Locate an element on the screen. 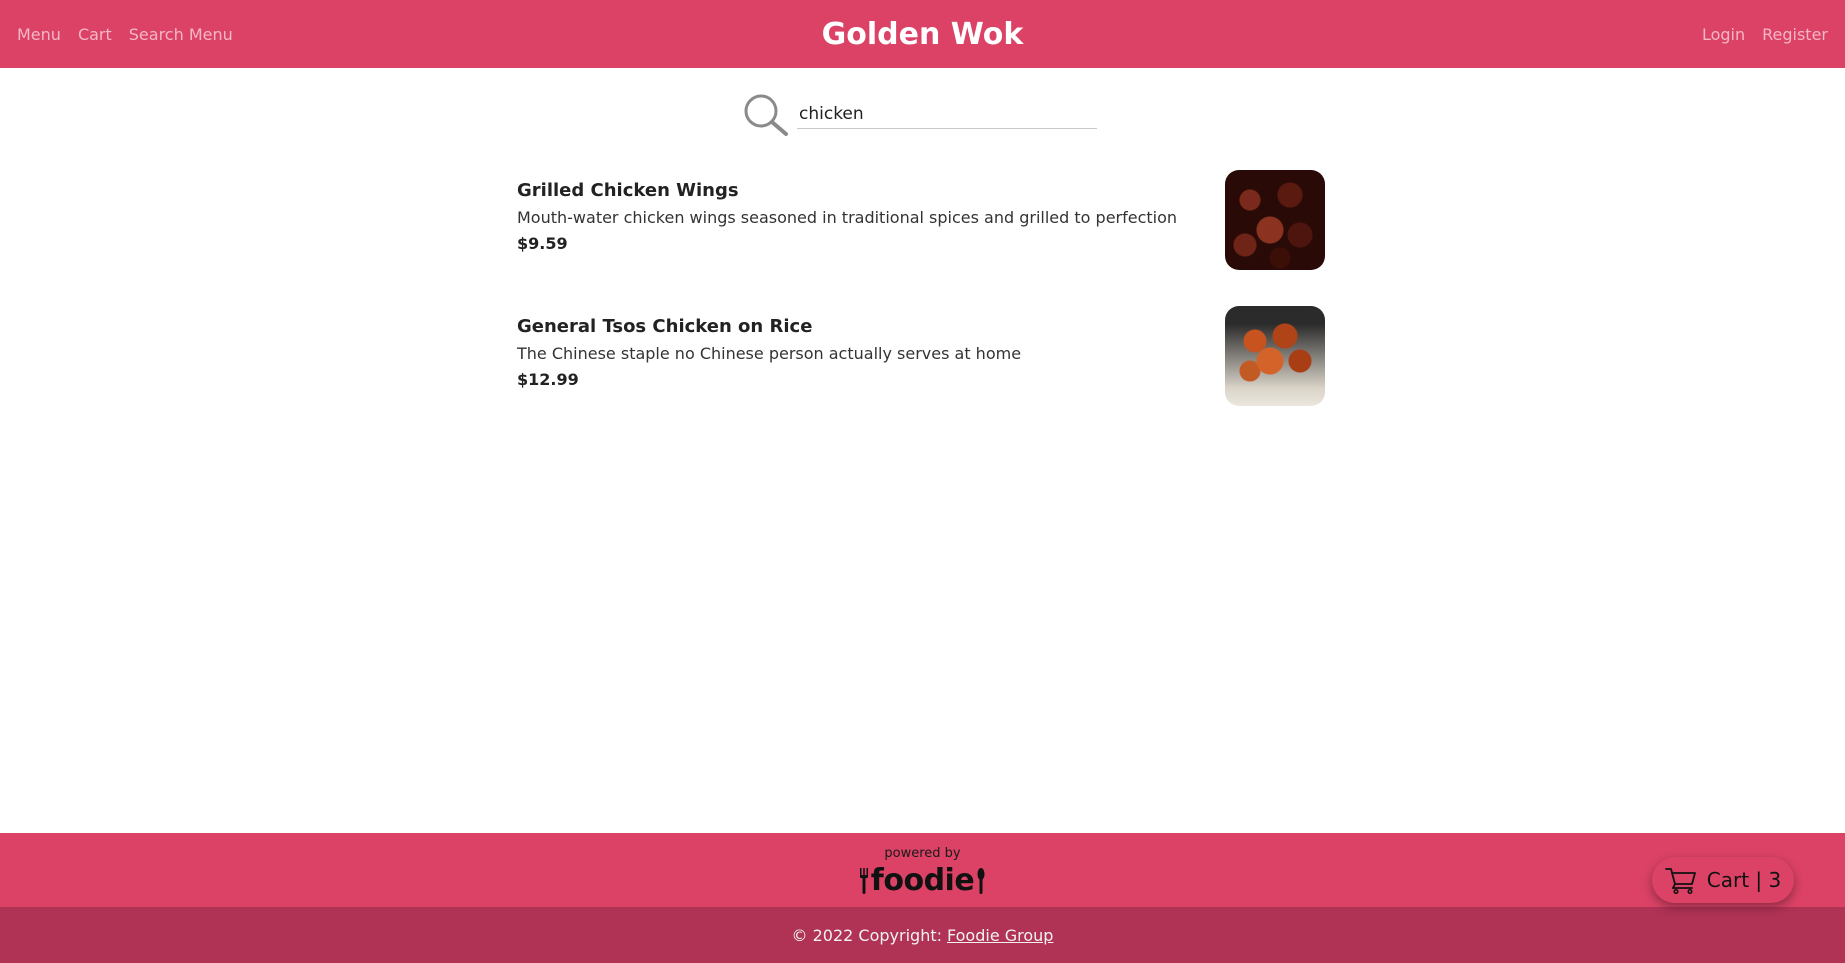  nav-login-link: Login is located at coordinates (1723, 34).